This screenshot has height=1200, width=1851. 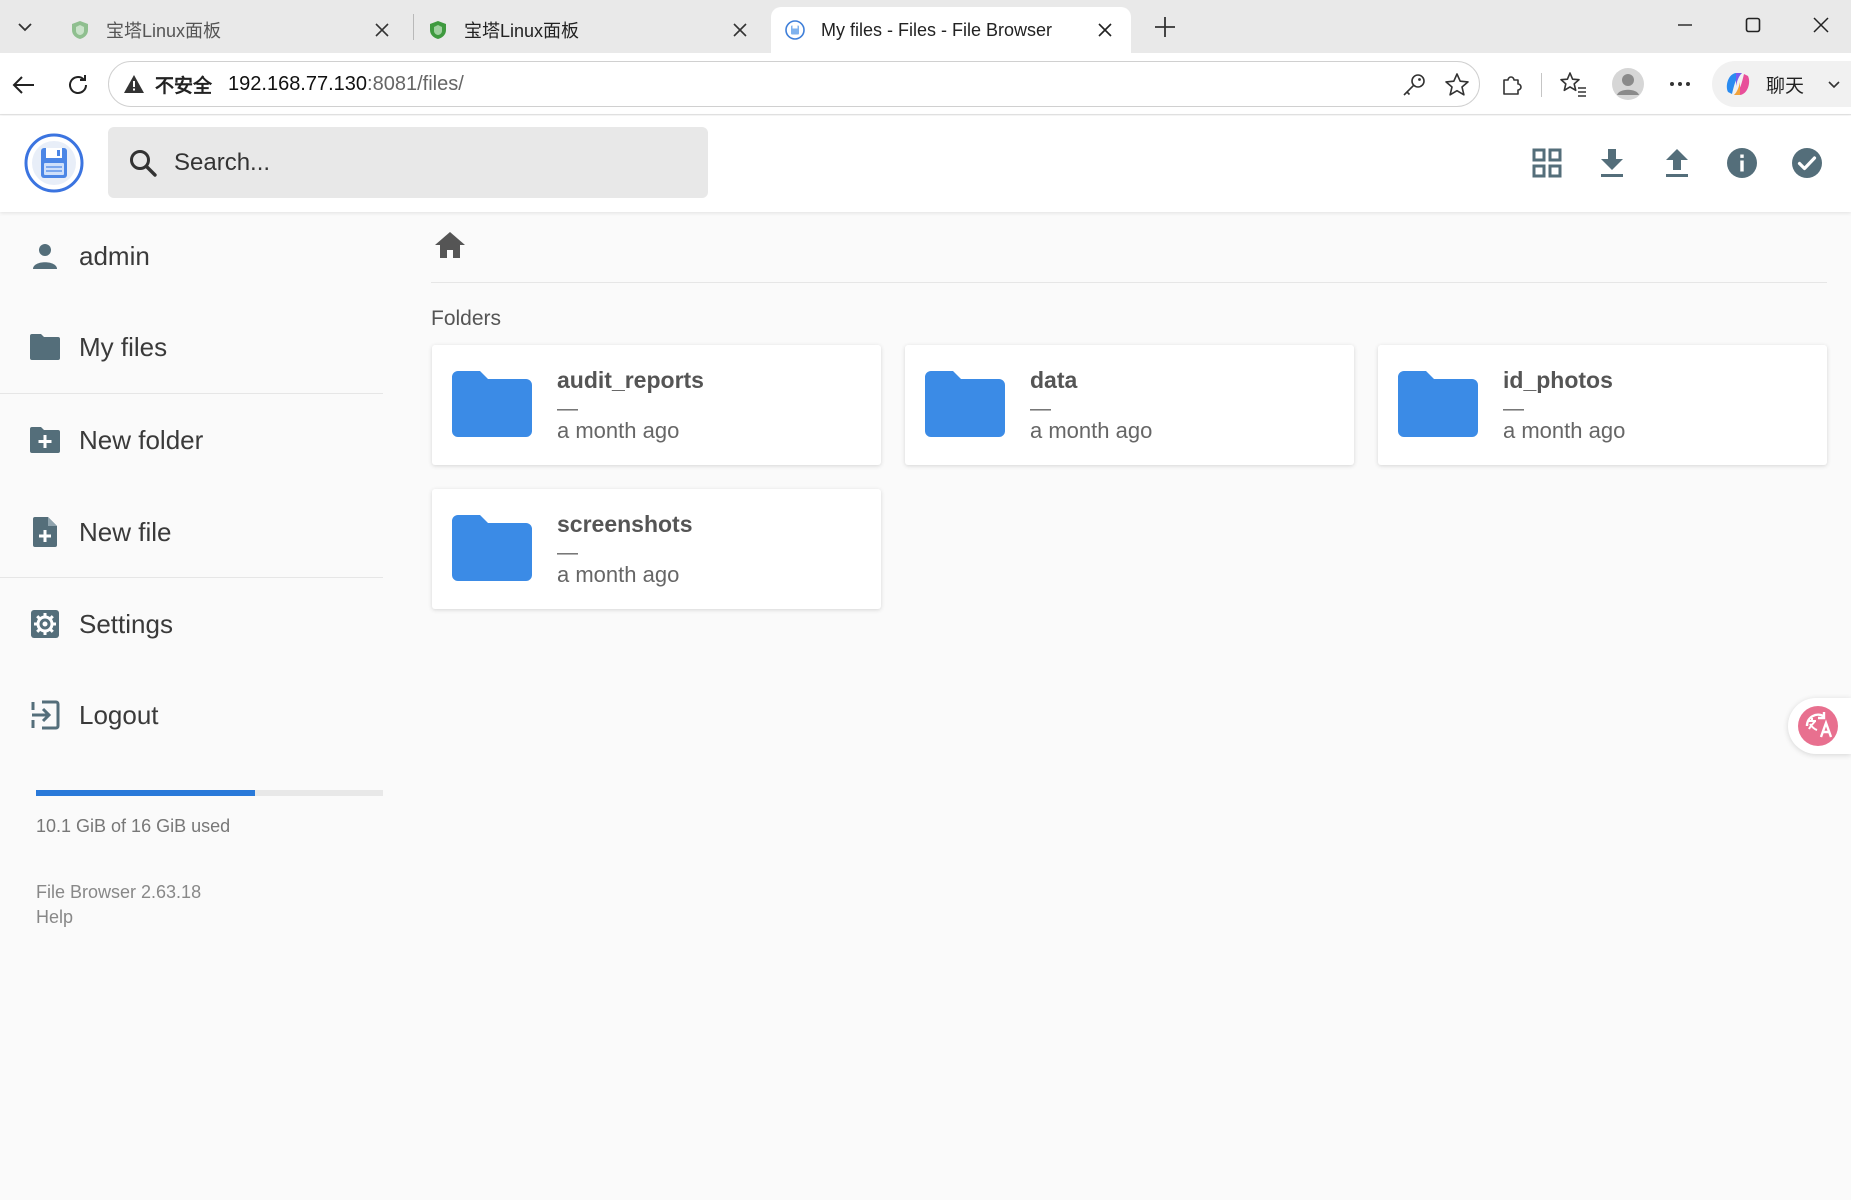 I want to click on folder-name: id_photos, so click(x=1558, y=380).